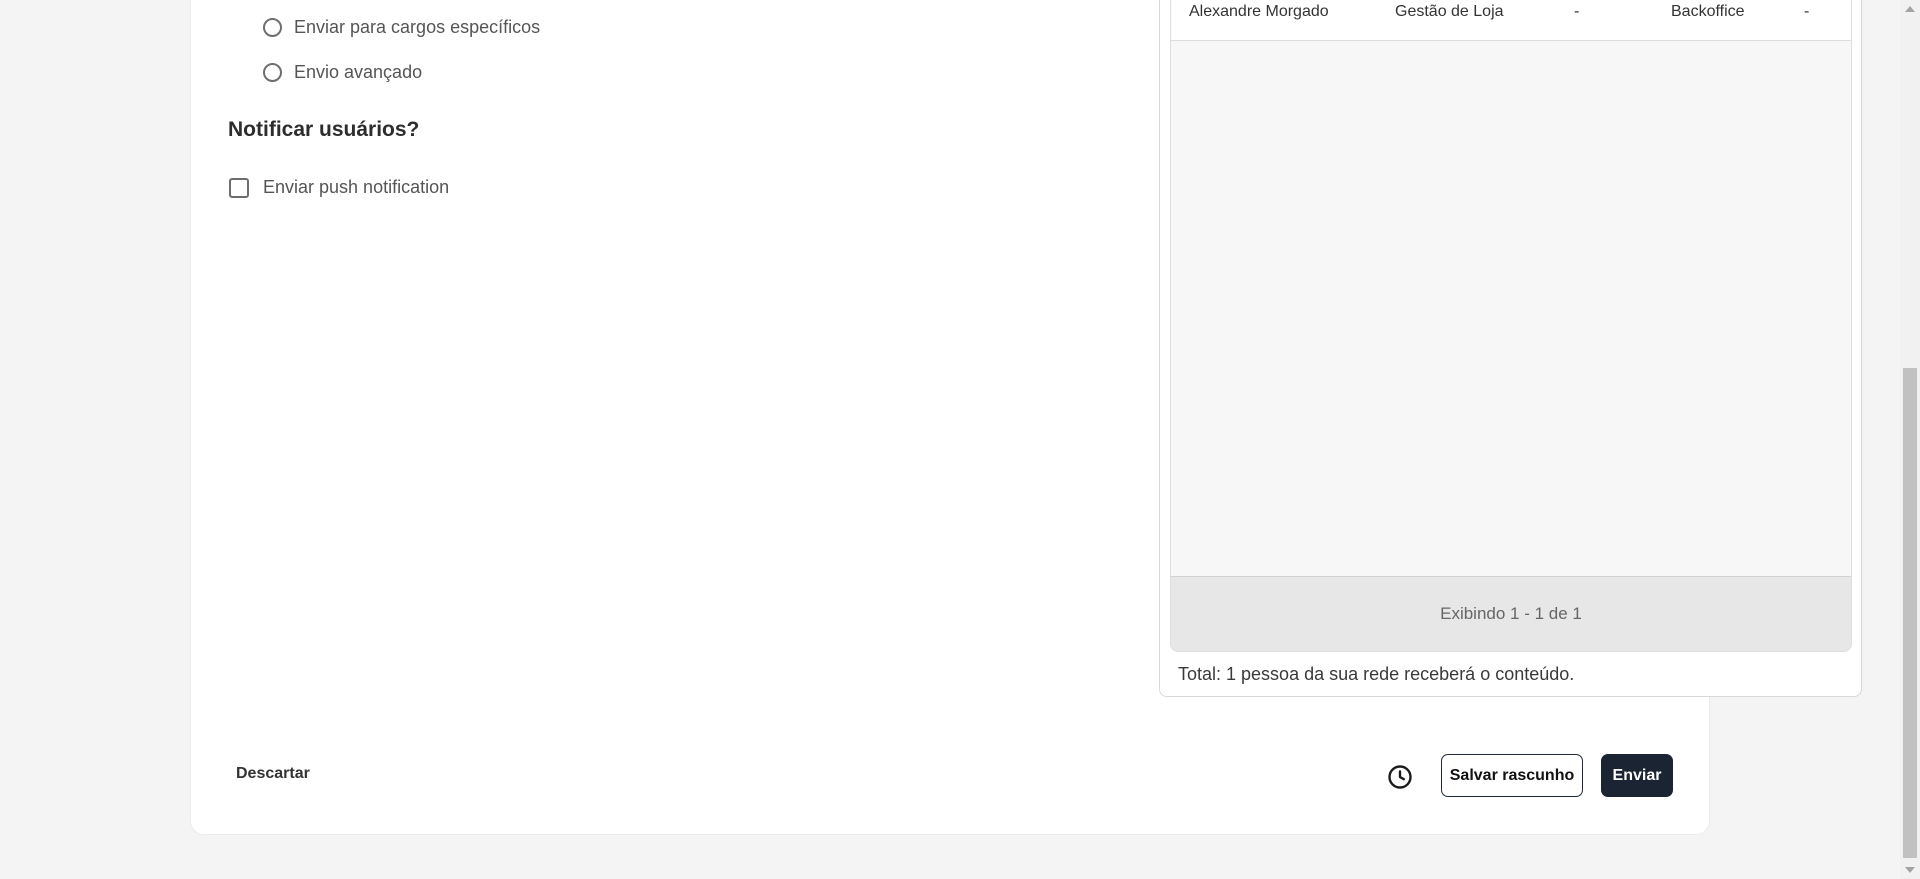  I want to click on radio-advanced-send: Envio avançado, so click(342, 72).